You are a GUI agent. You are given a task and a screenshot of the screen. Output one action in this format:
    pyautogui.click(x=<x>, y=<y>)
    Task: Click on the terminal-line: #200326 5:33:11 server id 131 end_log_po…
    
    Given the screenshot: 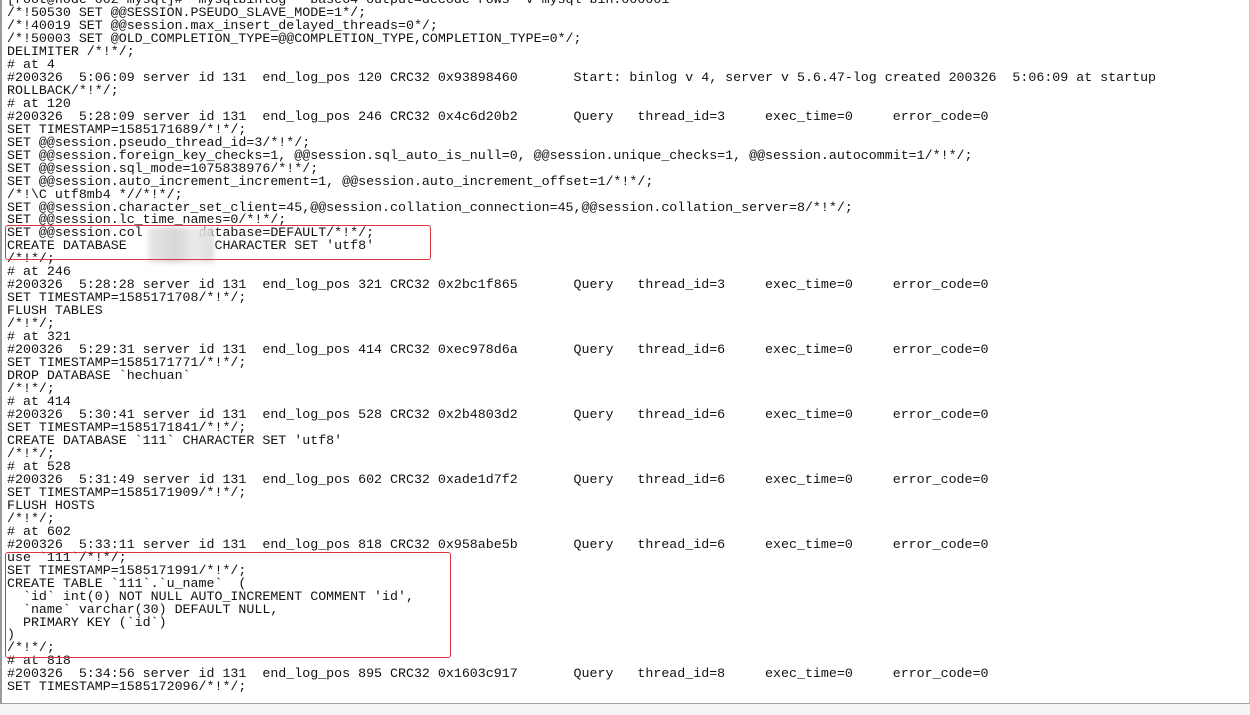 What is the action you would take?
    pyautogui.click(x=498, y=544)
    